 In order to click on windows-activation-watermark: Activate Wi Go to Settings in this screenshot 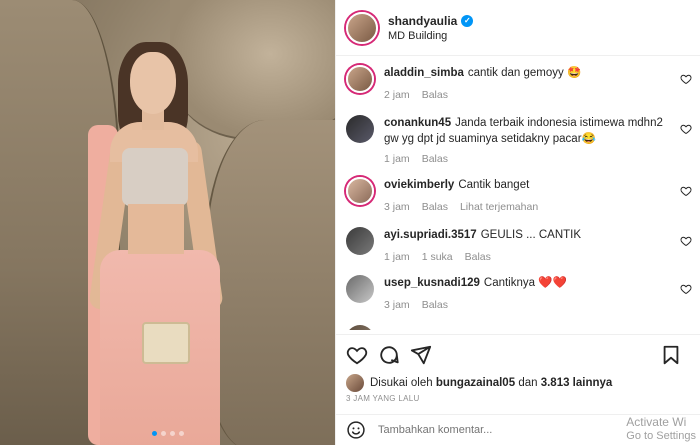, I will do `click(661, 429)`.